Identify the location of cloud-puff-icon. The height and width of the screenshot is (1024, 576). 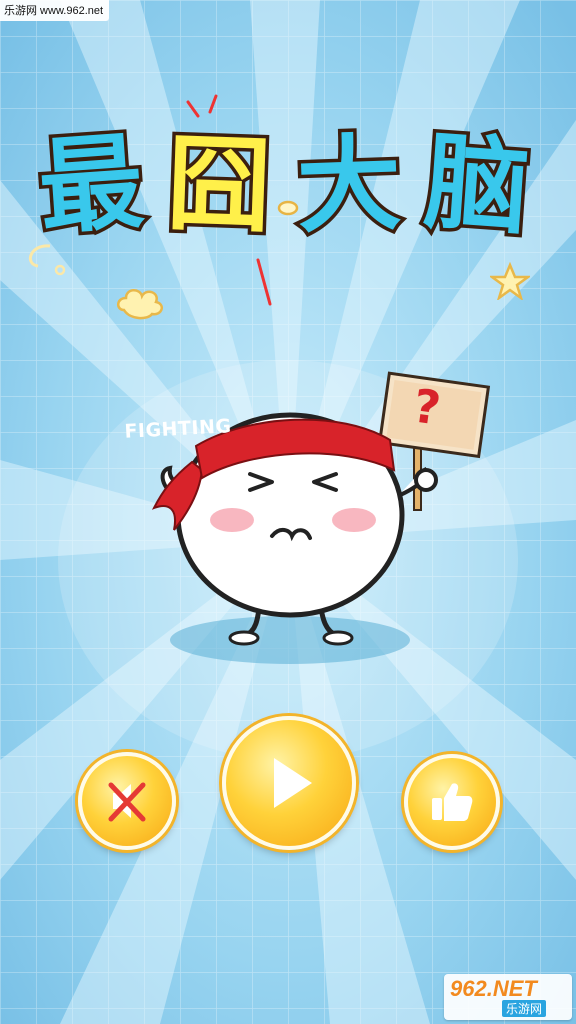
(140, 304).